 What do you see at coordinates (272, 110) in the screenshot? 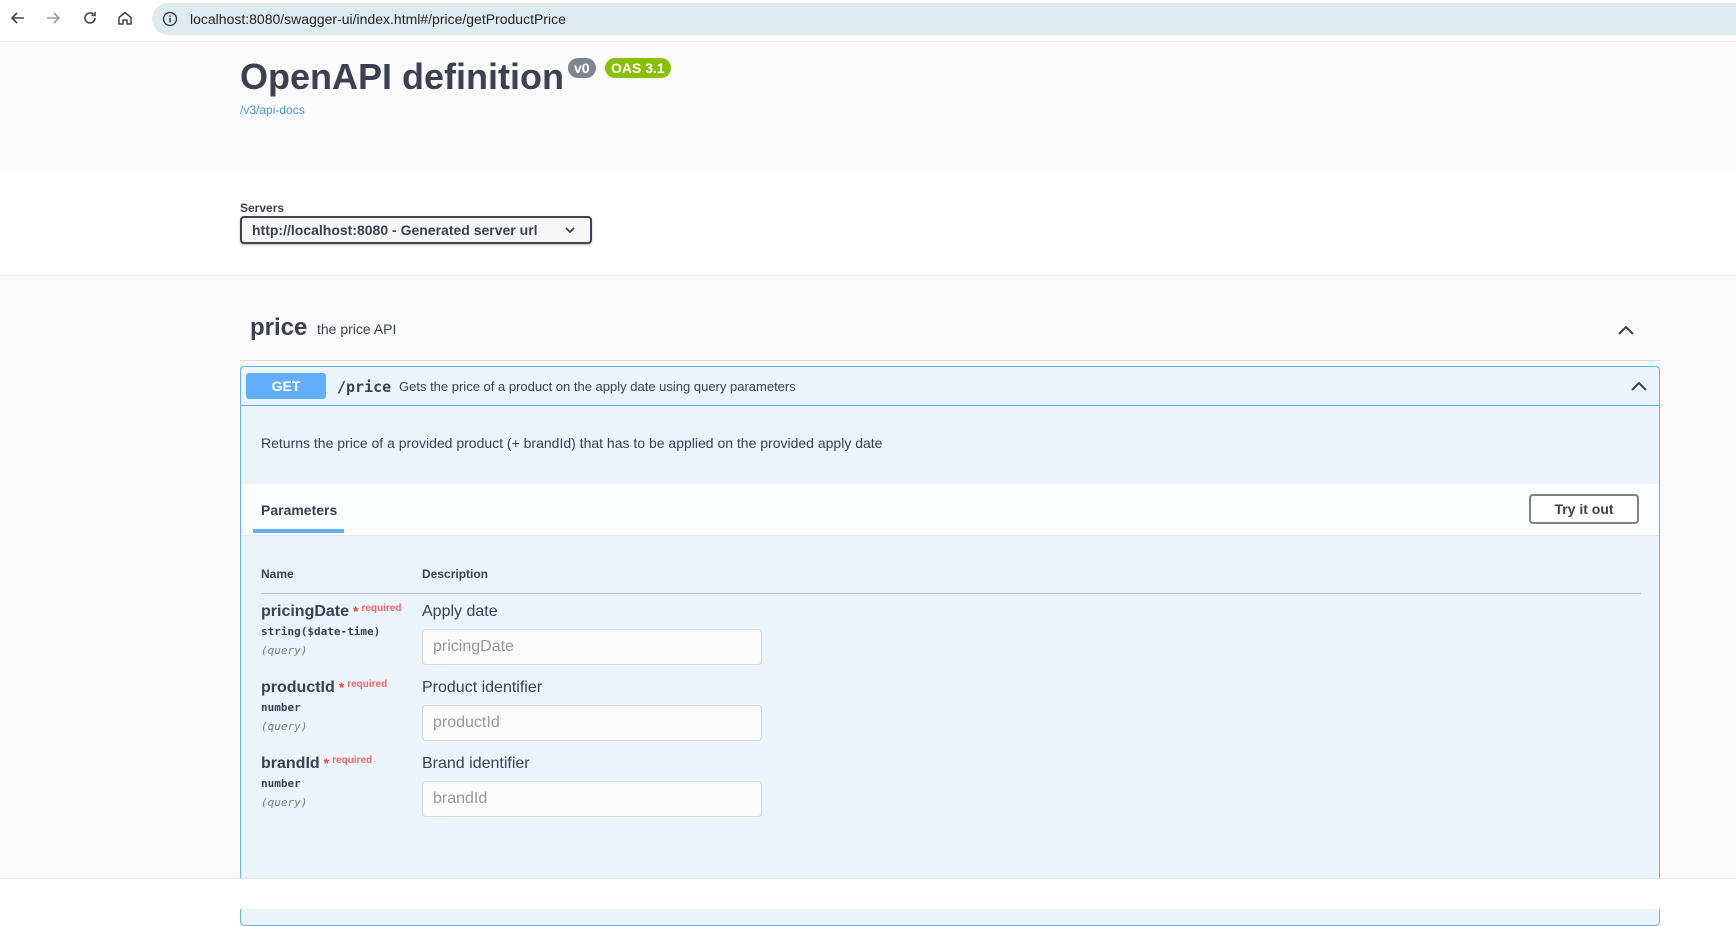
I see `api-docs-link: /v3/api-docs` at bounding box center [272, 110].